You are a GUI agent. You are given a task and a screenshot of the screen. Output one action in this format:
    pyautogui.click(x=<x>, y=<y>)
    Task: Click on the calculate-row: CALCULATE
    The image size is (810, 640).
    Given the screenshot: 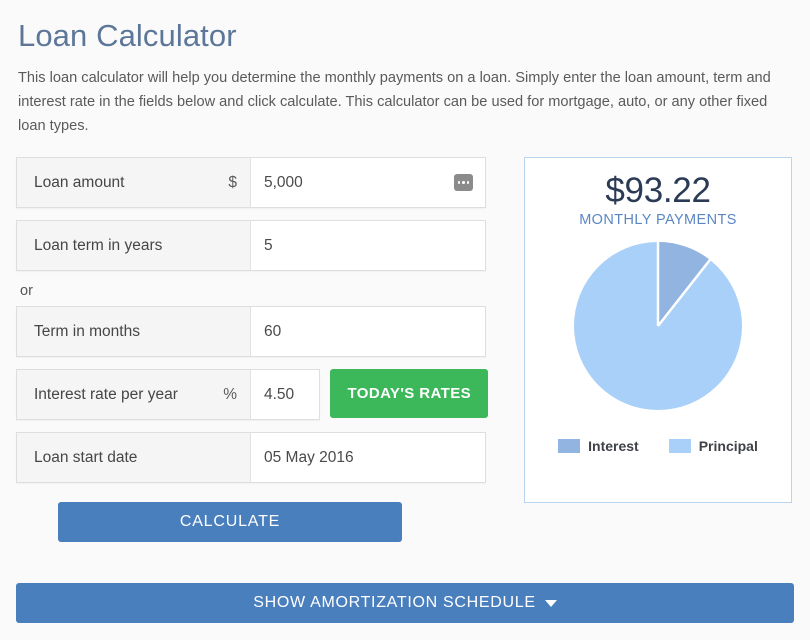 What is the action you would take?
    pyautogui.click(x=252, y=522)
    